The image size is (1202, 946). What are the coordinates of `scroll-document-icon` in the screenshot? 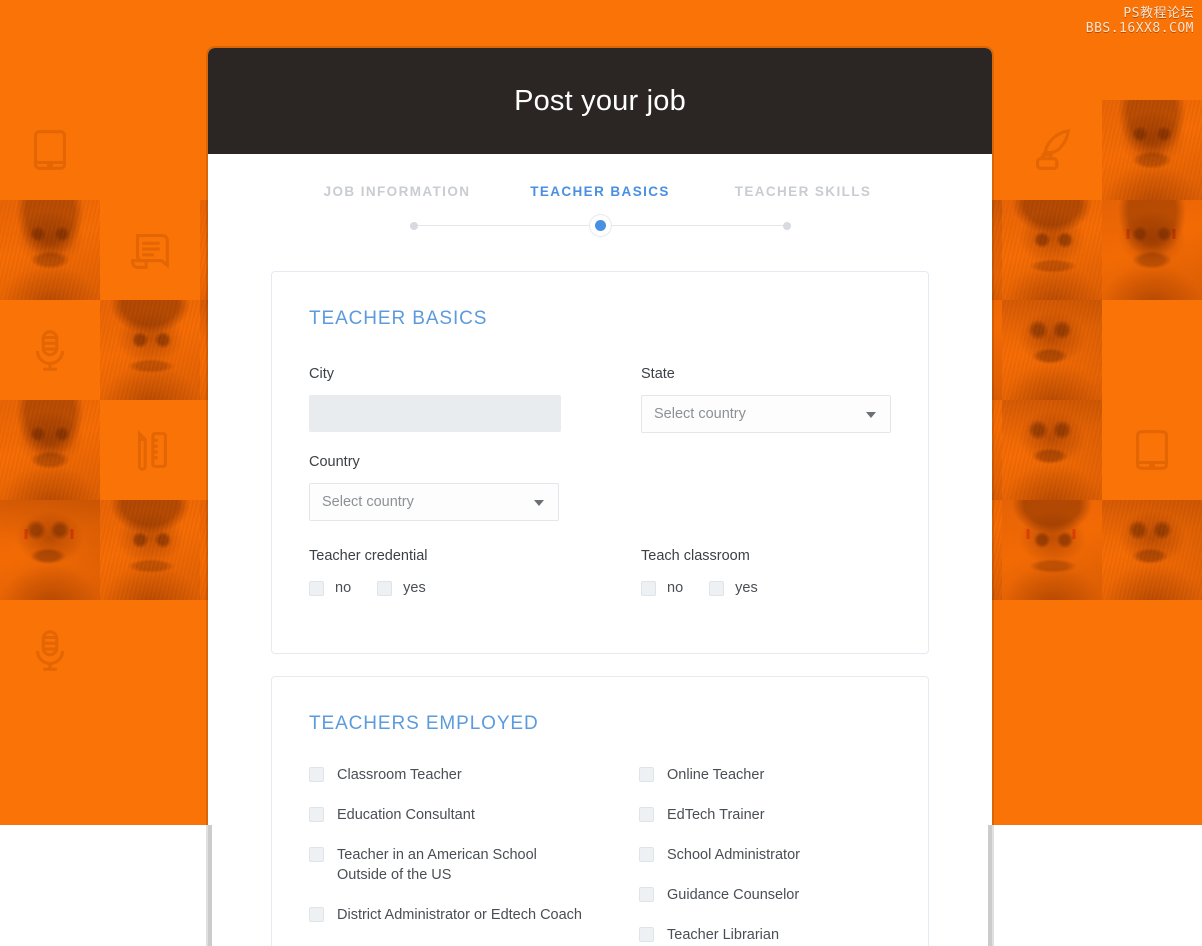 It's located at (150, 250).